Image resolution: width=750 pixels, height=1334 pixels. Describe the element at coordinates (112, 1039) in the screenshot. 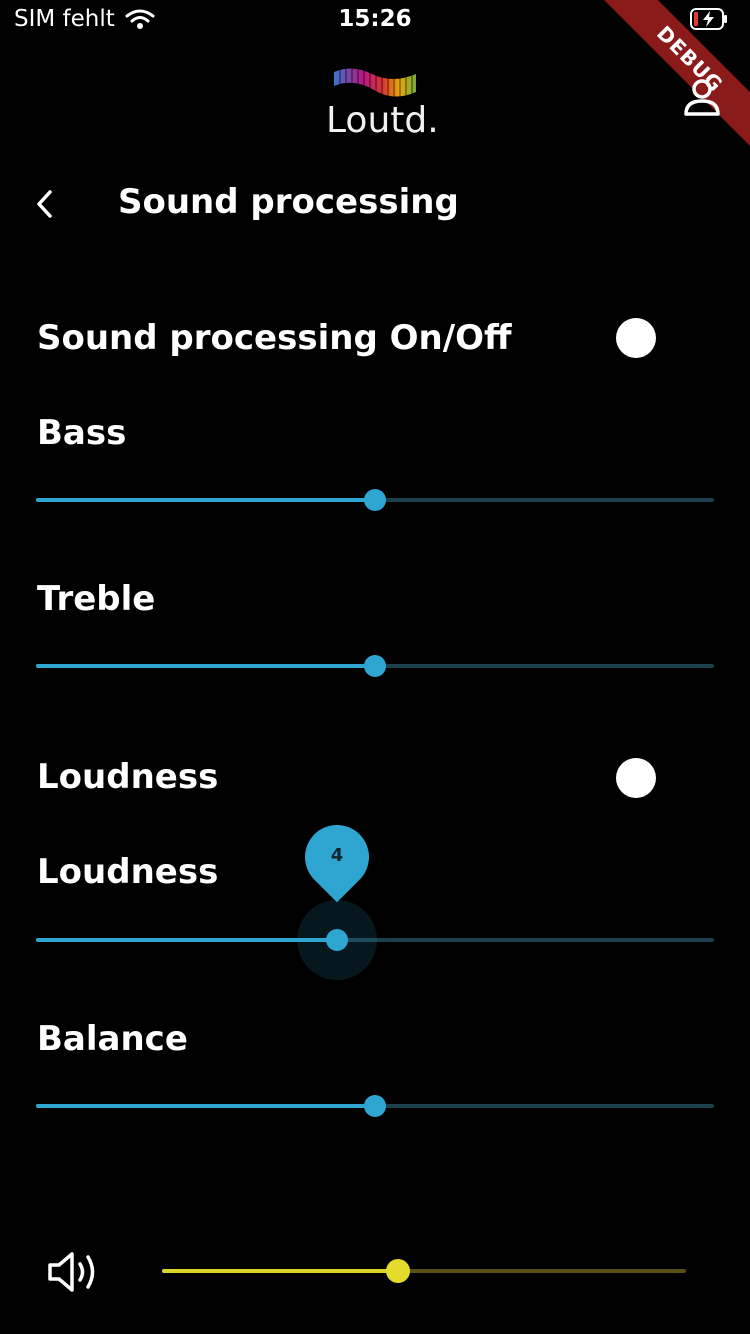

I see `balance-label: Balance` at that location.